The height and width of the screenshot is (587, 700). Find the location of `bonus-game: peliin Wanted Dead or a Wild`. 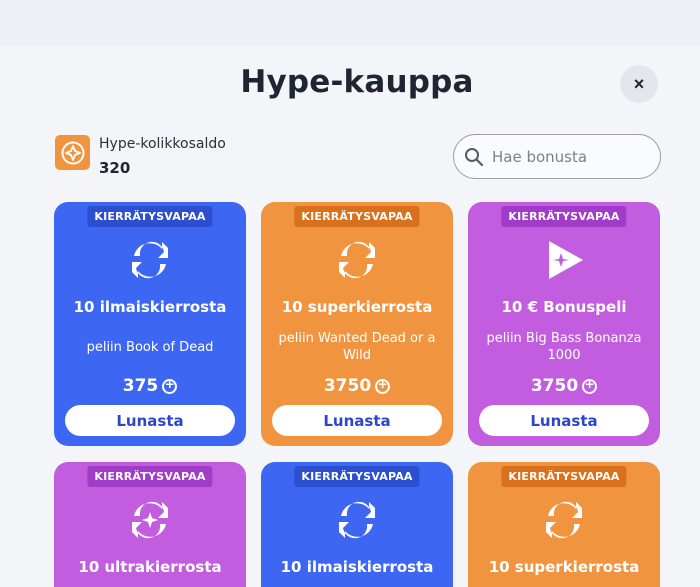

bonus-game: peliin Wanted Dead or a Wild is located at coordinates (357, 347).